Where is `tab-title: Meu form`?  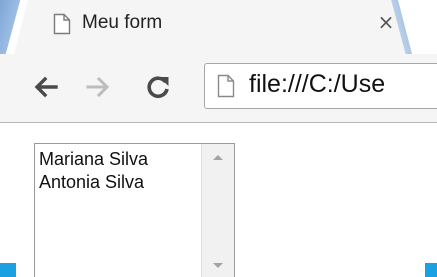 tab-title: Meu form is located at coordinates (122, 22).